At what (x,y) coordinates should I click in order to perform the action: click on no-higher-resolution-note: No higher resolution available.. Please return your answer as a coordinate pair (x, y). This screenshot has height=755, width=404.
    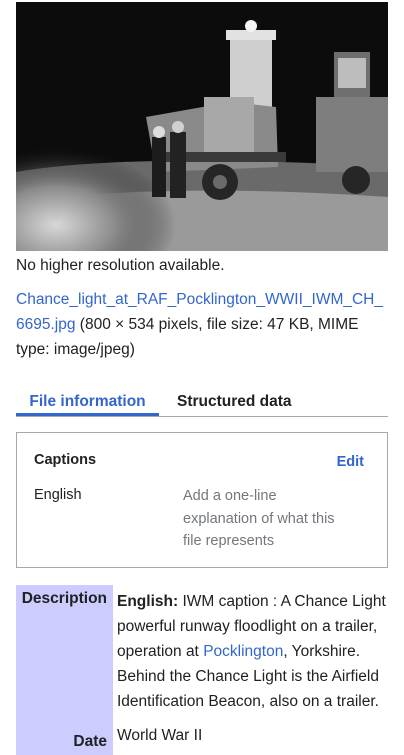
    Looking at the image, I should click on (120, 265).